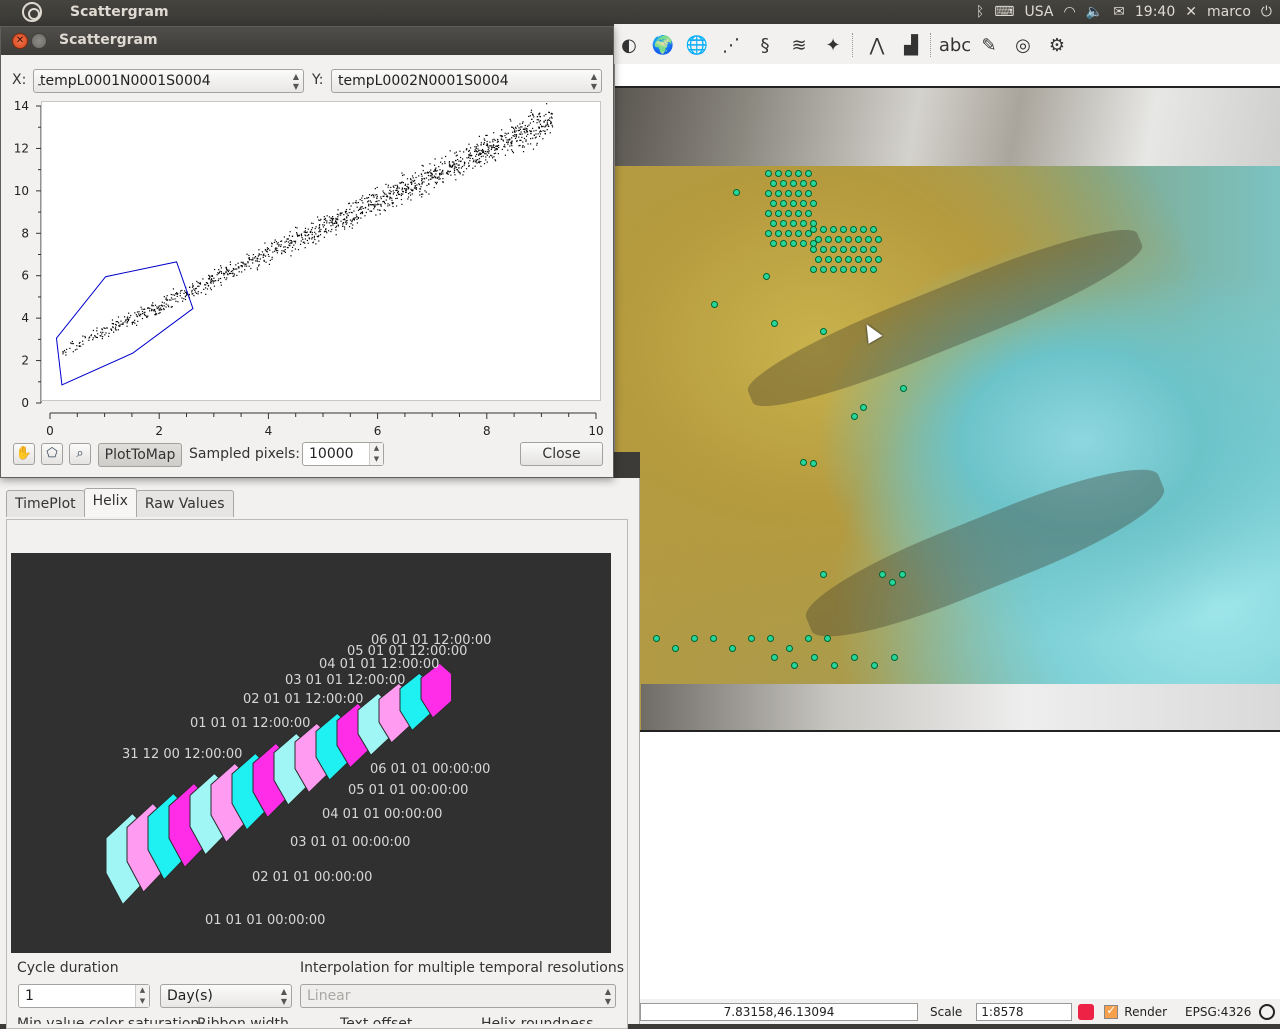  I want to click on scatter-plot-area, so click(321, 251).